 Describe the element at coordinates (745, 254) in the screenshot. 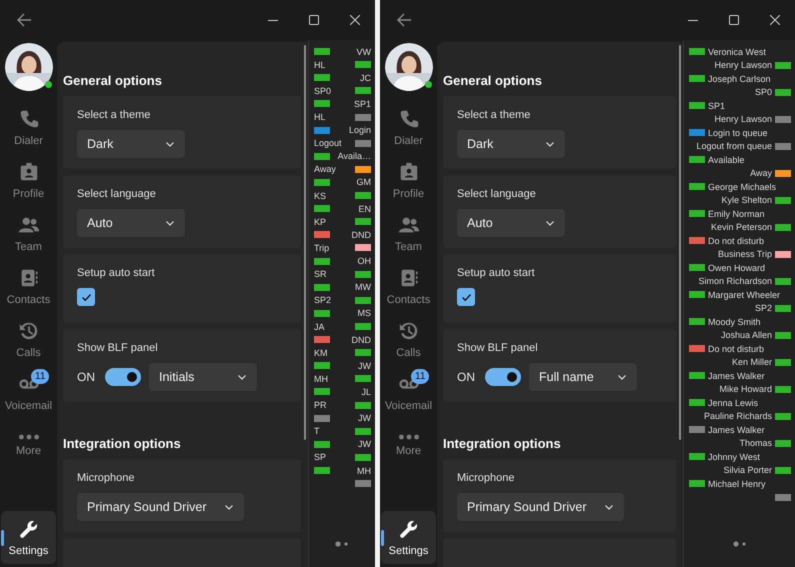

I see `contact-name: Business Trip` at that location.